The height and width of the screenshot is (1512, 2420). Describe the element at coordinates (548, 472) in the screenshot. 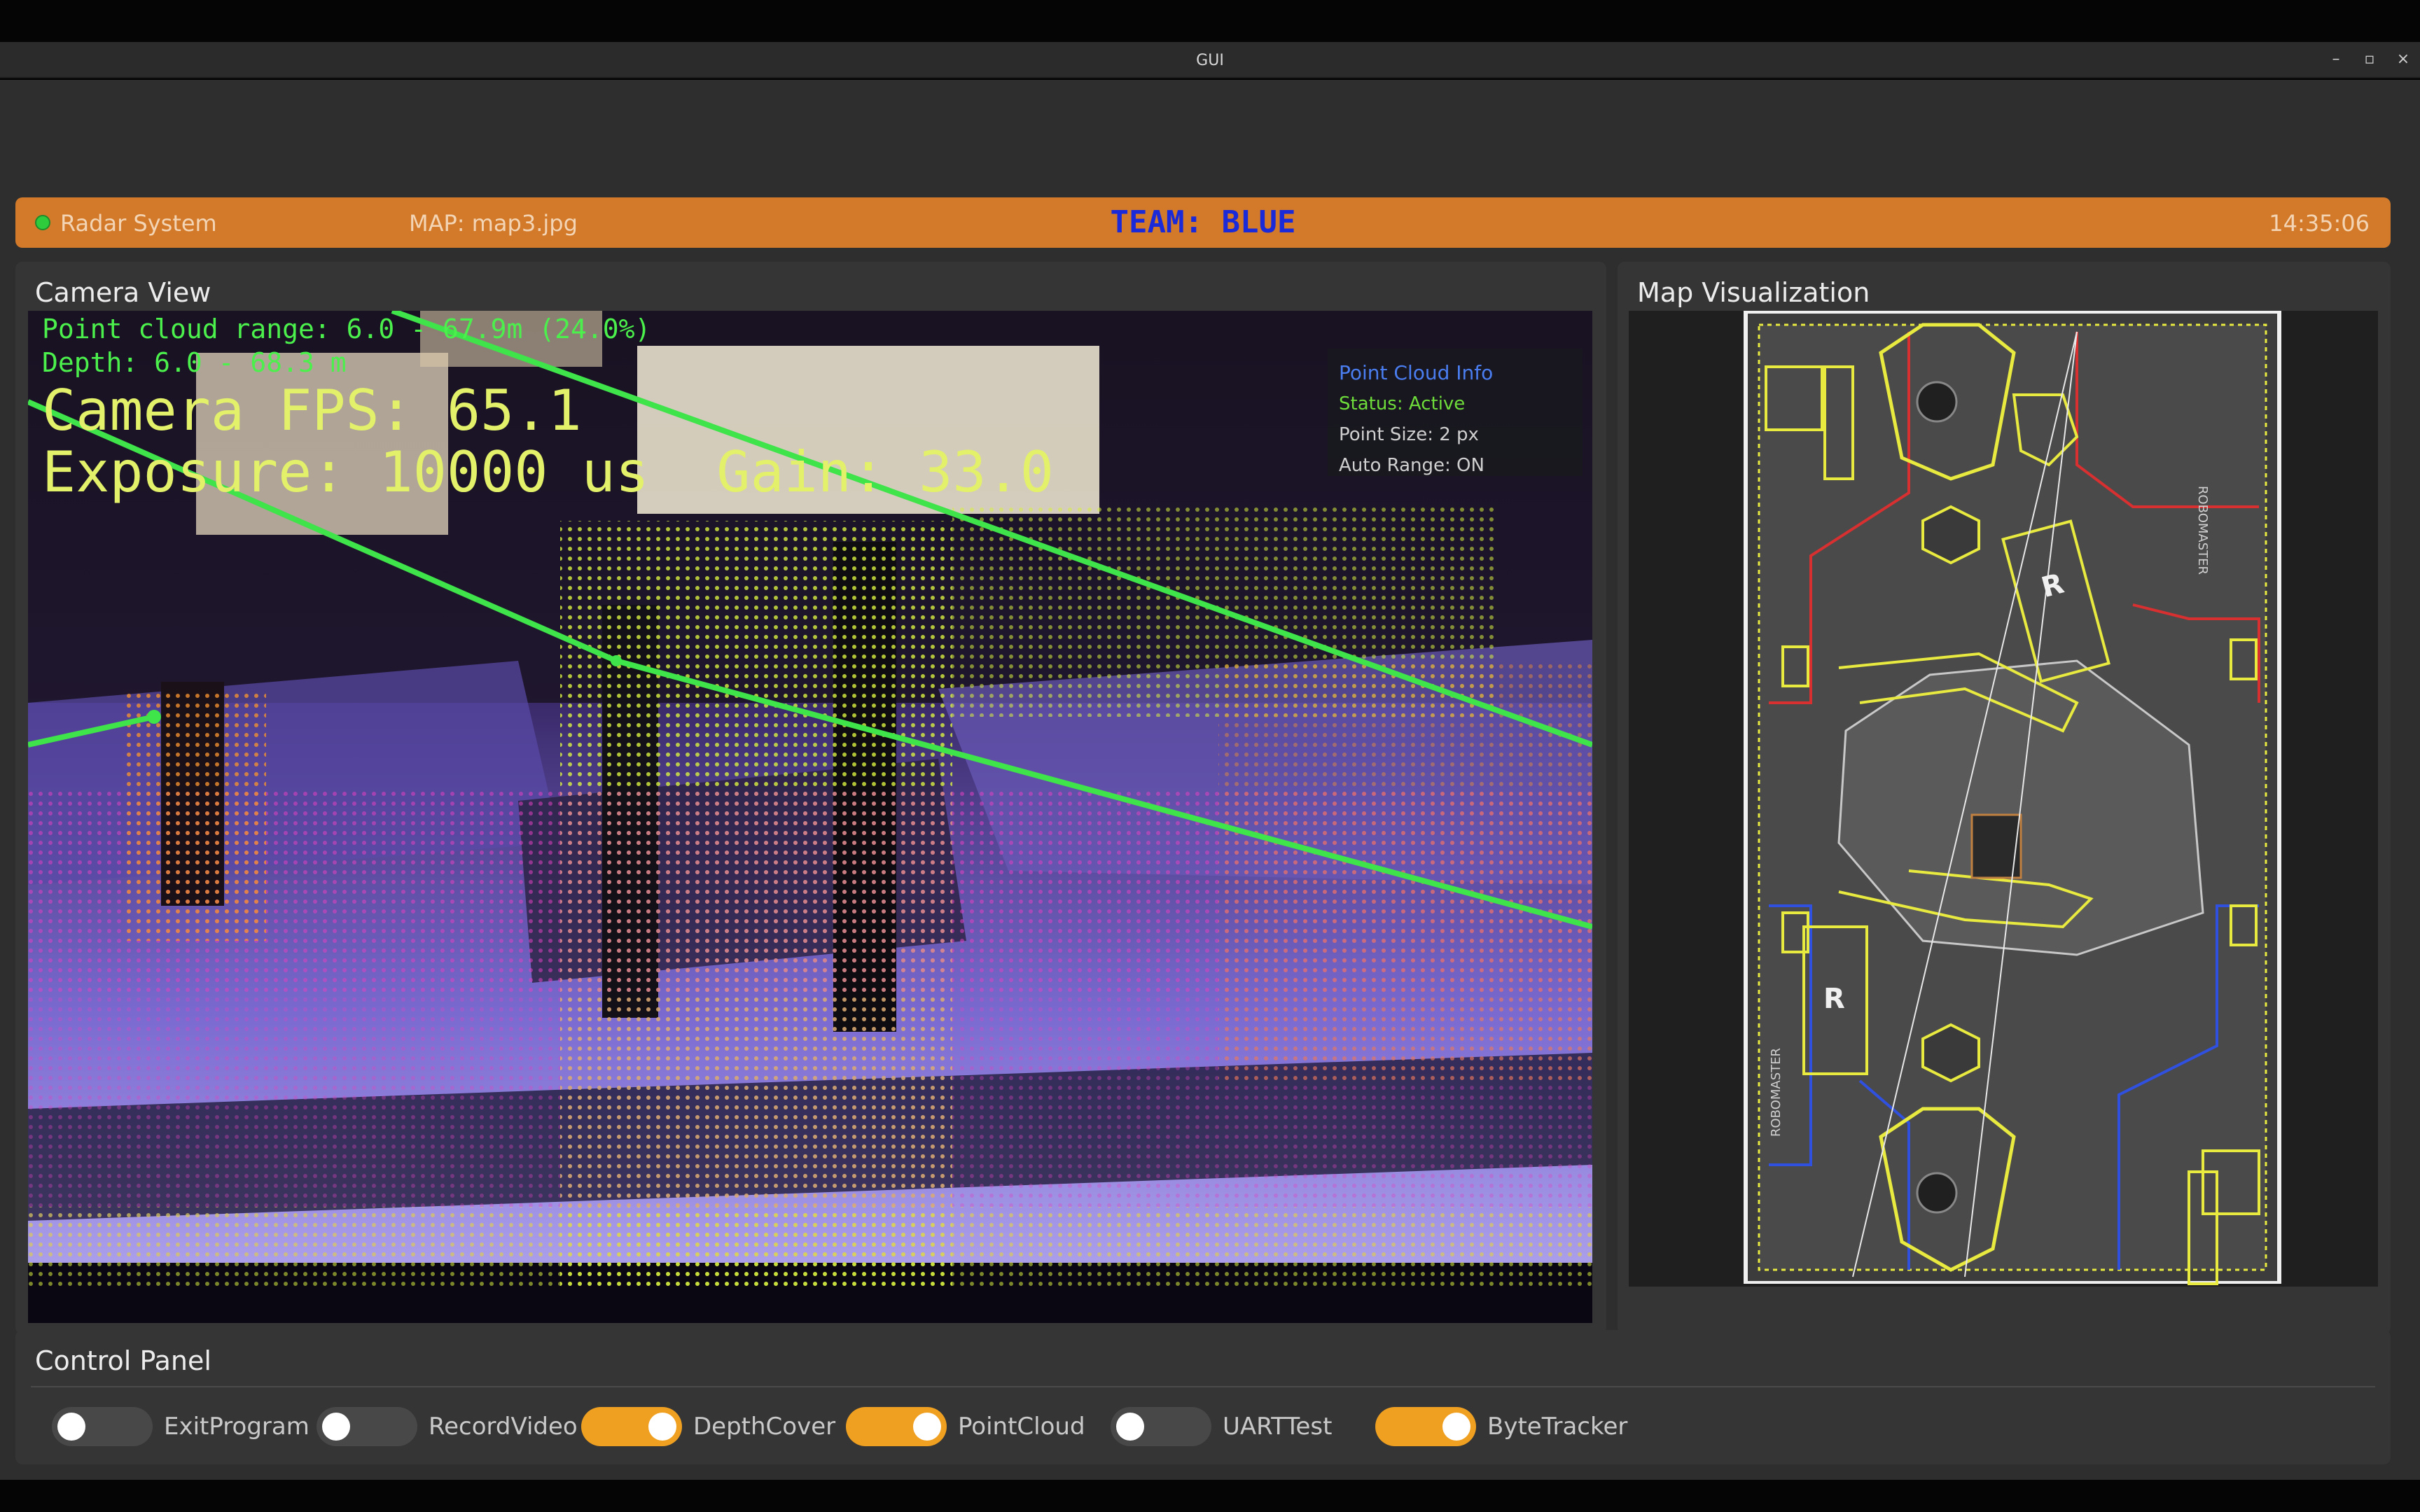

I see `overlay-exposure-text: Exposure: 10000 us Gain: 33.0` at that location.